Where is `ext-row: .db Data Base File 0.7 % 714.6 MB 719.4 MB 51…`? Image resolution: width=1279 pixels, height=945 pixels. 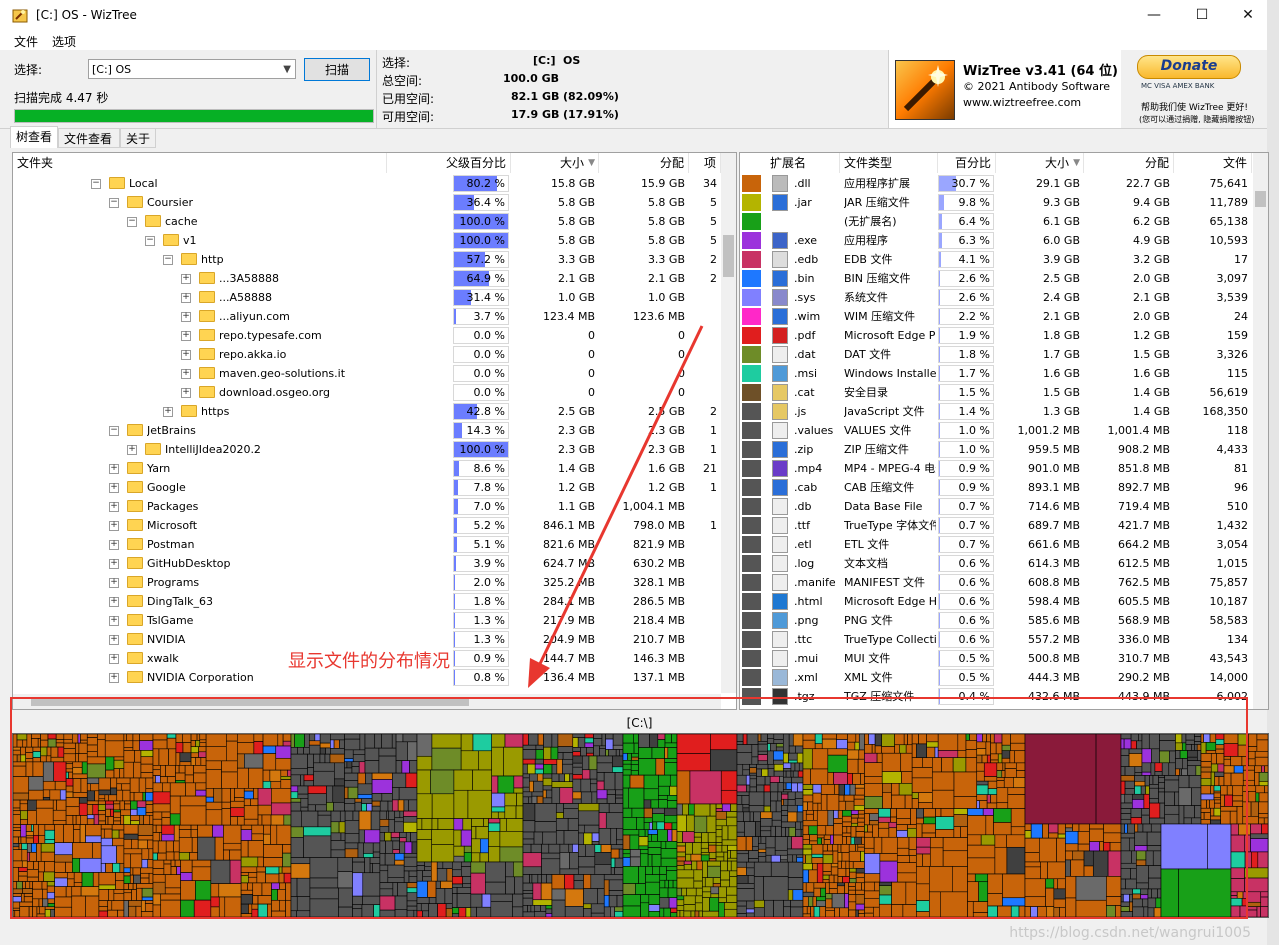
ext-row: .db Data Base File 0.7 % 714.6 MB 719.4 MB 51… is located at coordinates (996, 506).